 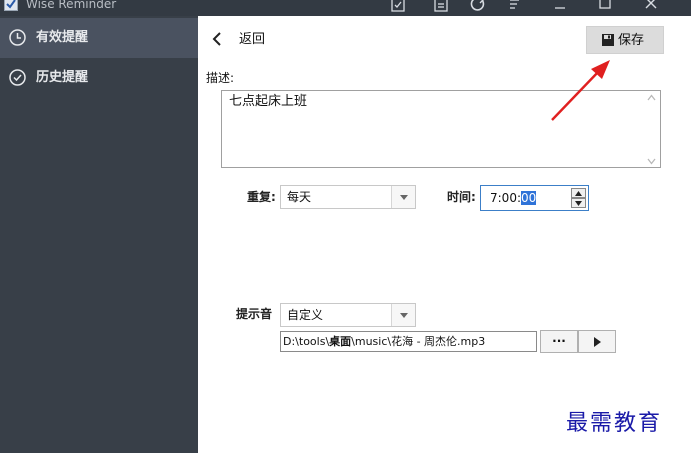 What do you see at coordinates (515, 6) in the screenshot?
I see `sort-icon` at bounding box center [515, 6].